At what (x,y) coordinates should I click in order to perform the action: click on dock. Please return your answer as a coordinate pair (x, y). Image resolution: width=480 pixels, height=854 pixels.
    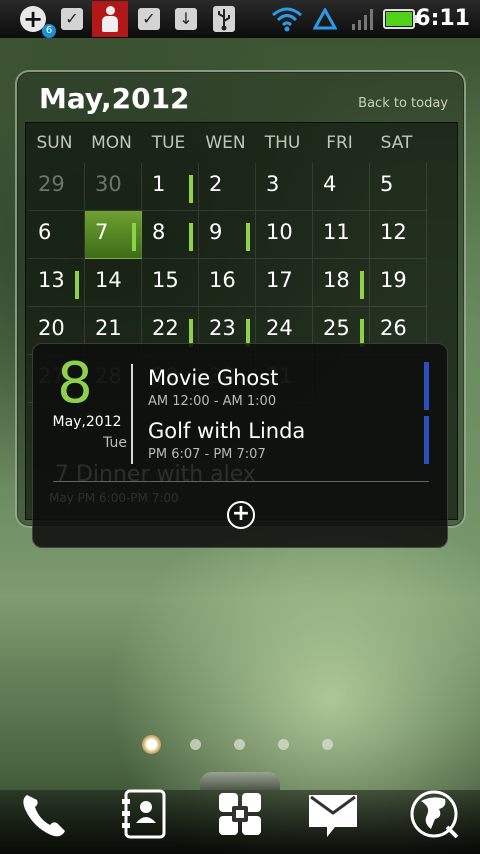
    Looking at the image, I should click on (240, 813).